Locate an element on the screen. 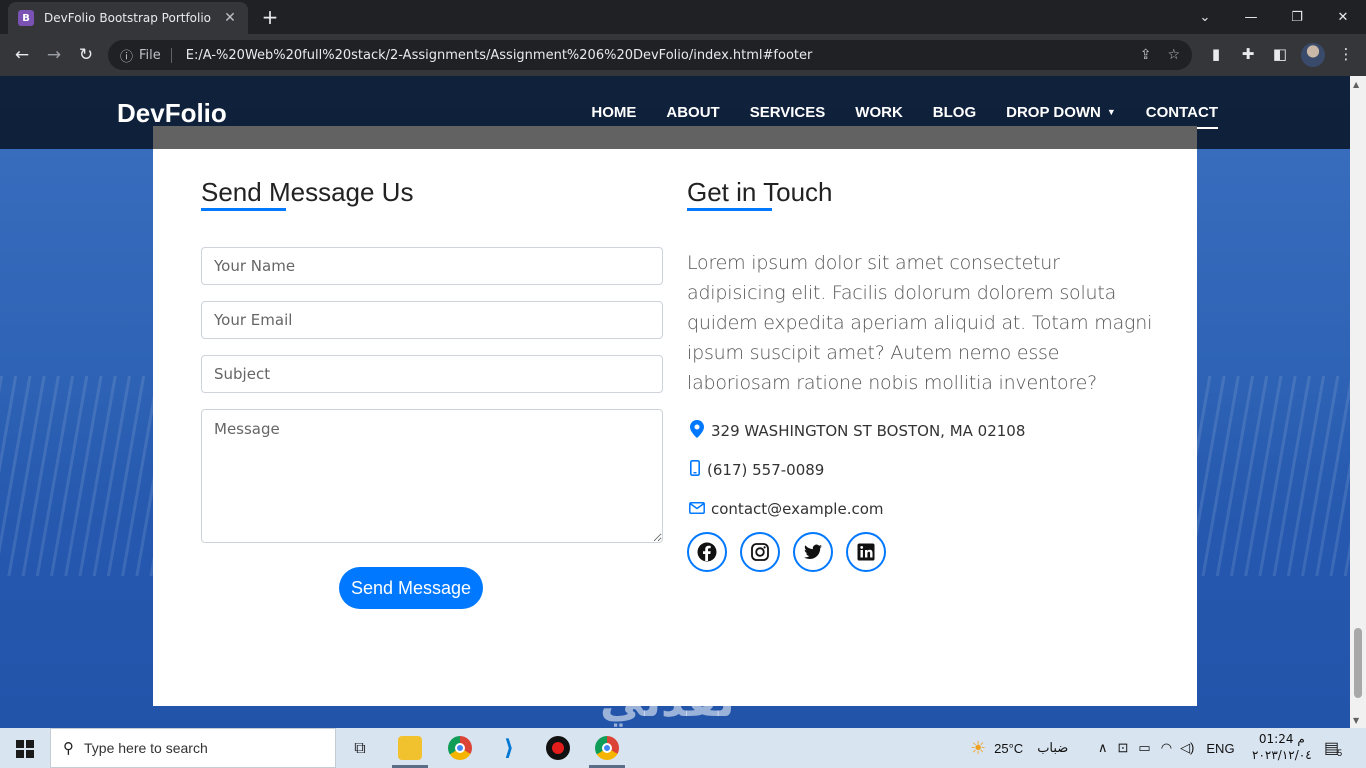 The width and height of the screenshot is (1366, 768). volume-icon: ◁) is located at coordinates (1187, 748).